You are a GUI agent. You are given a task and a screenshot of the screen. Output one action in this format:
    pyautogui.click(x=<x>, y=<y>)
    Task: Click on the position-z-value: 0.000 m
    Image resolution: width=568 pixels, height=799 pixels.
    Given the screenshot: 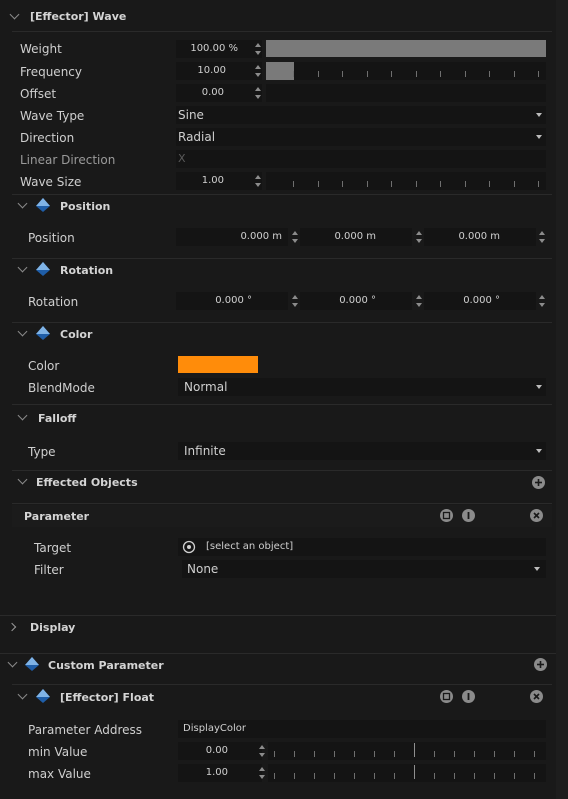 What is the action you would take?
    pyautogui.click(x=479, y=236)
    